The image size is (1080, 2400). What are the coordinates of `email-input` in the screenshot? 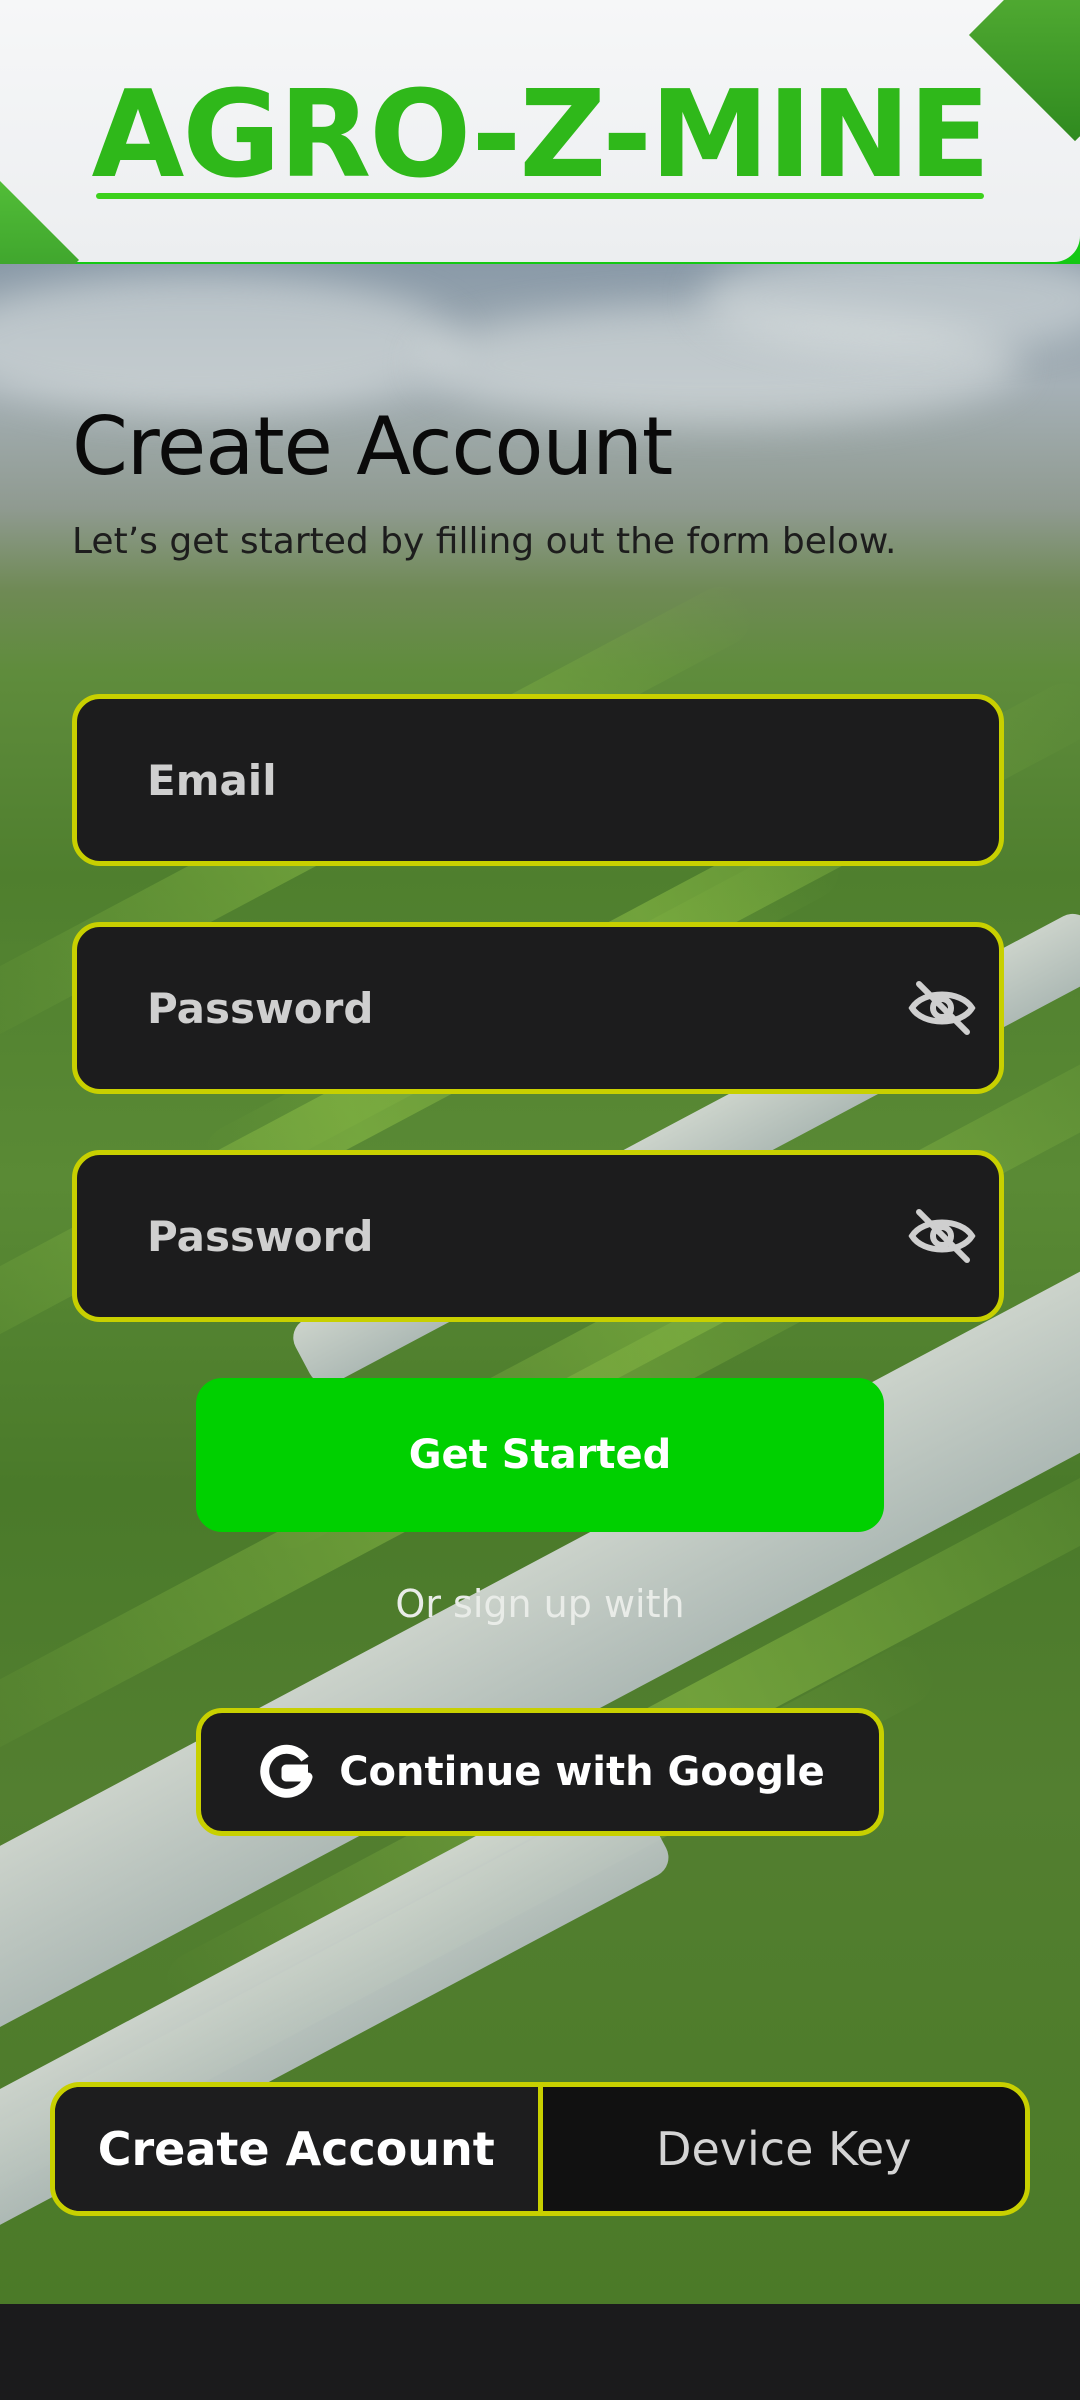 It's located at (497, 780).